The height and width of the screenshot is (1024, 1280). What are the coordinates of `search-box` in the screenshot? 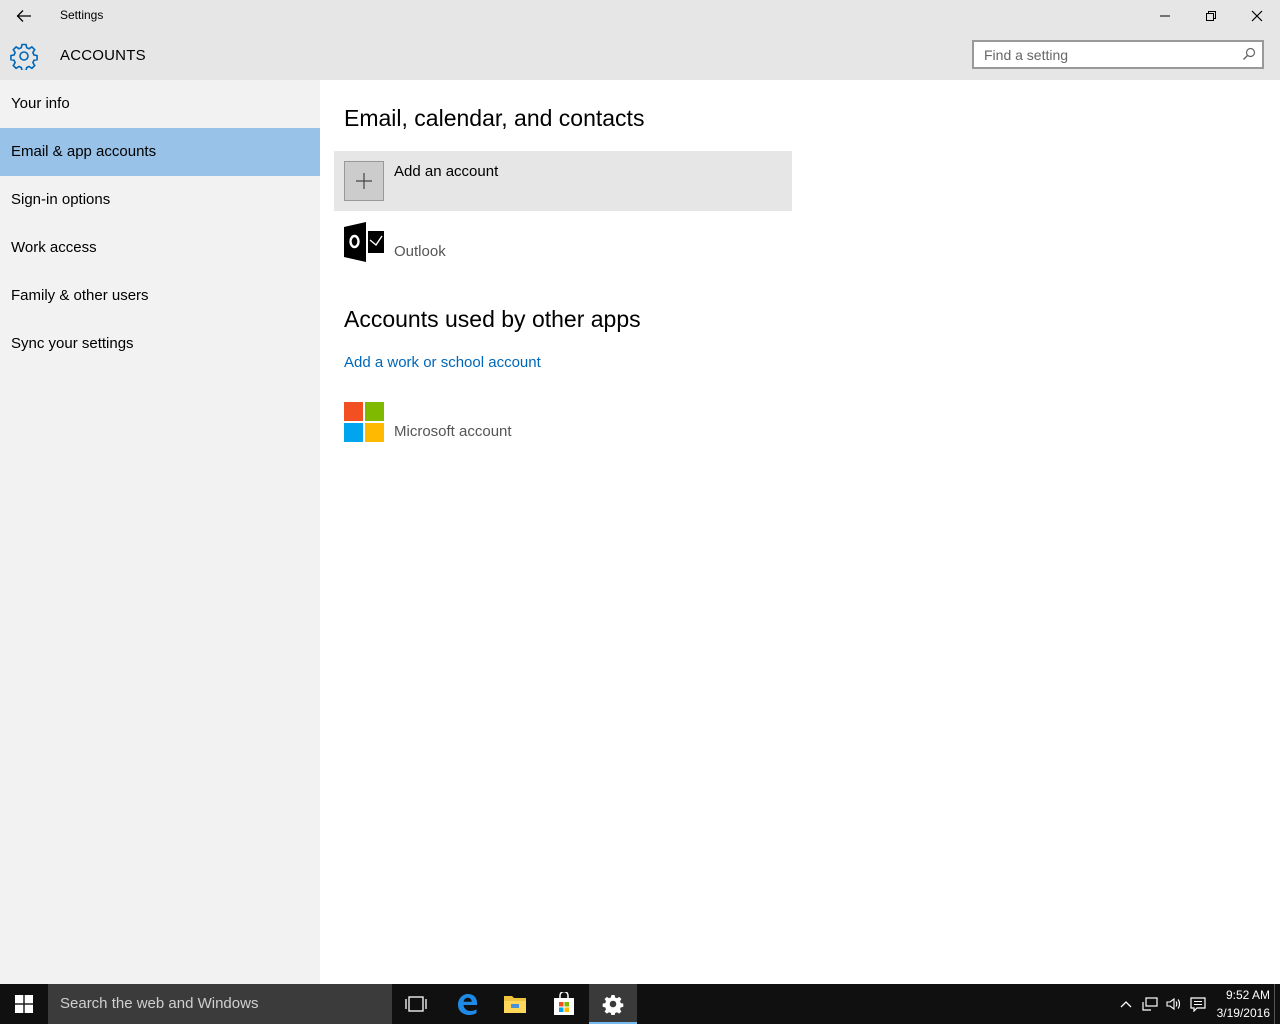 It's located at (1118, 54).